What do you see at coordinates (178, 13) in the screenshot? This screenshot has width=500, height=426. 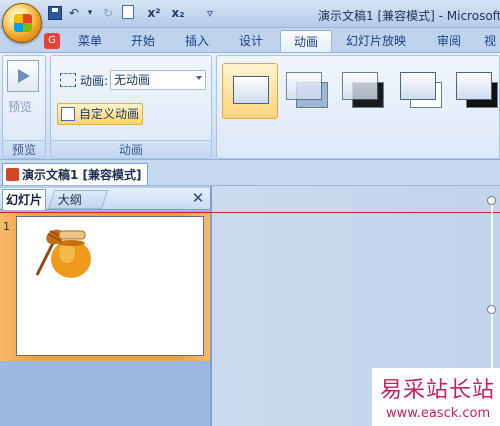 I see `subscript-button: x₂` at bounding box center [178, 13].